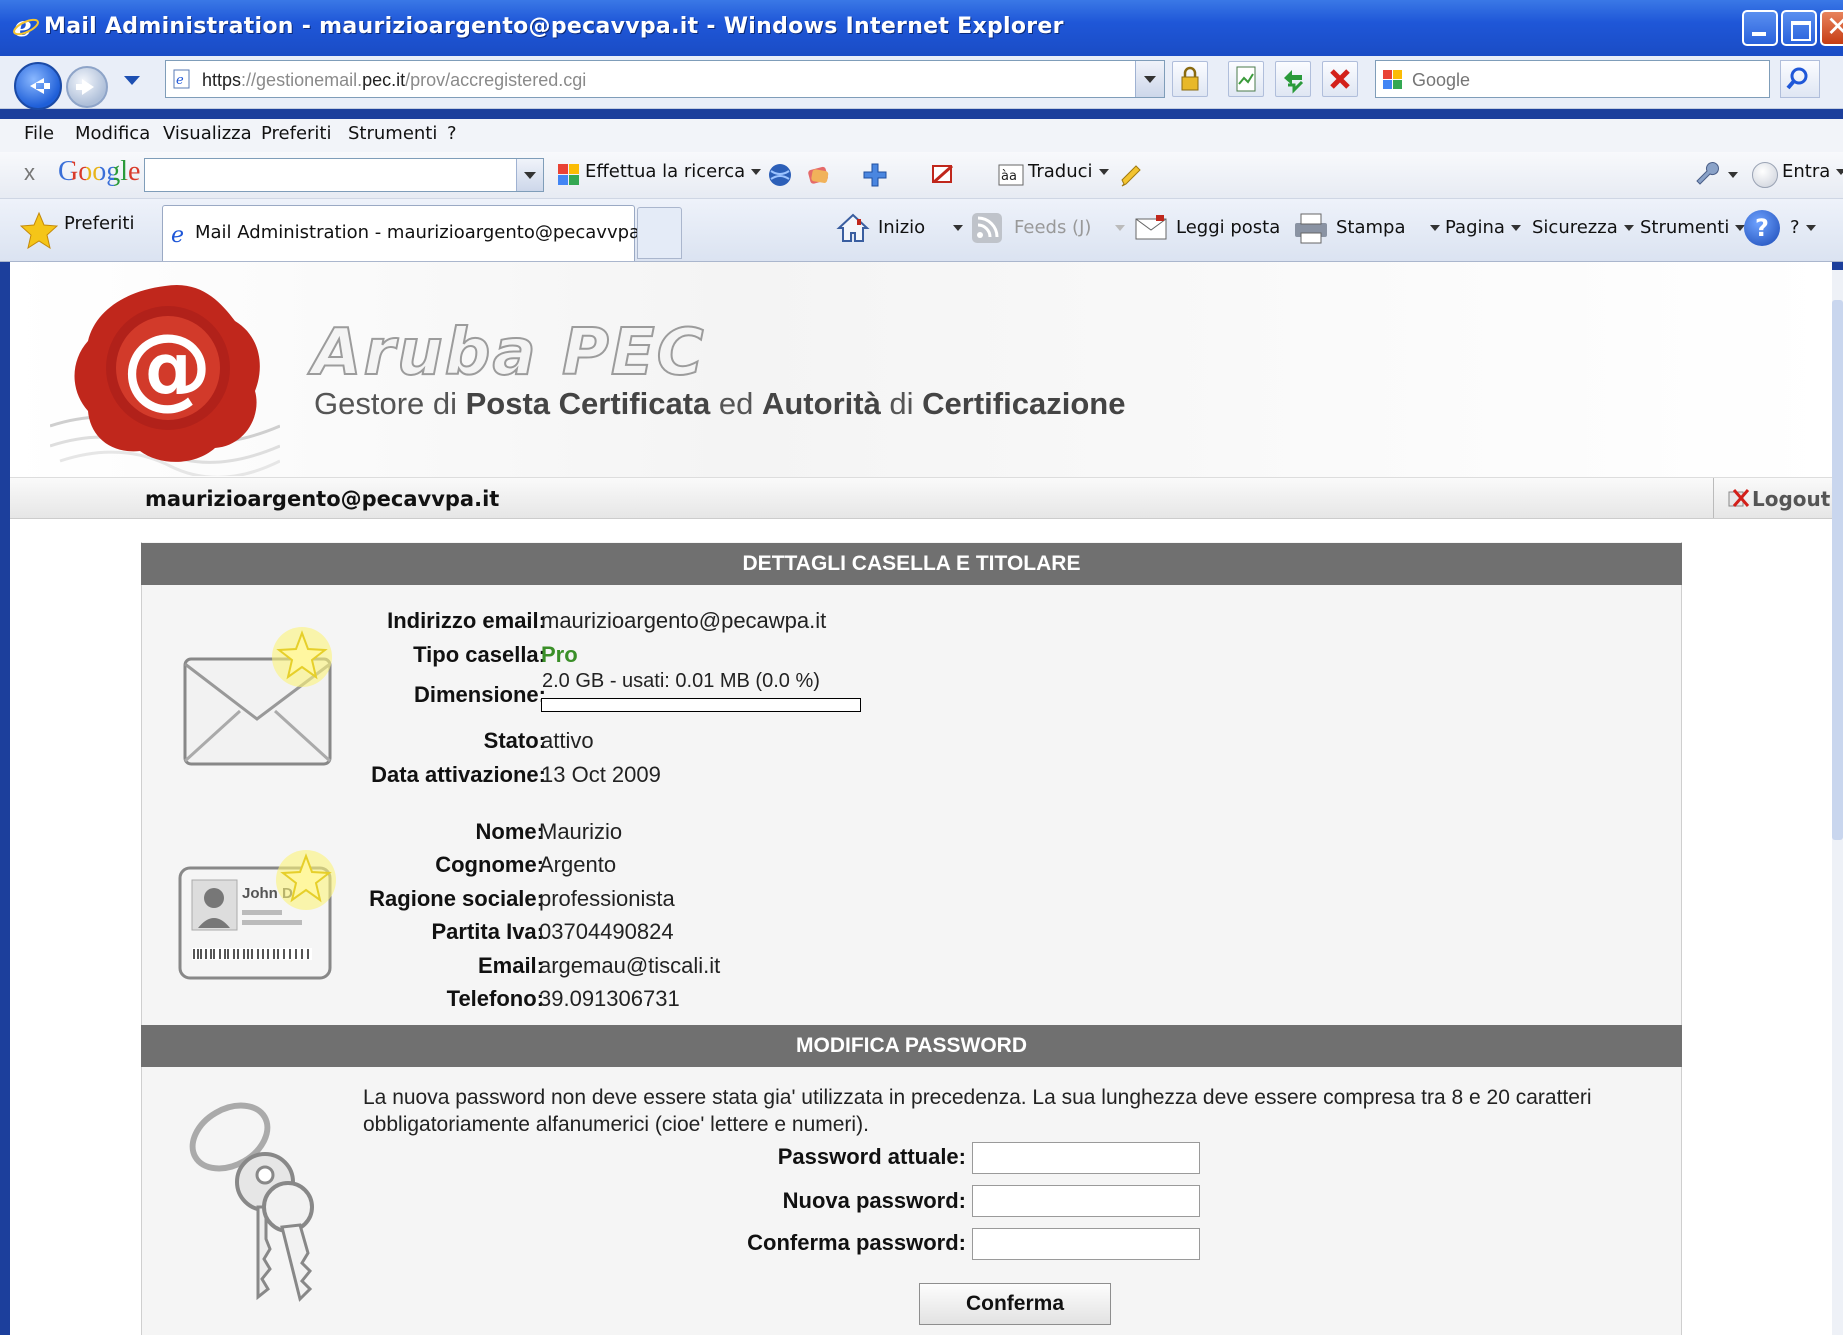 This screenshot has width=1843, height=1335. What do you see at coordinates (609, 998) in the screenshot?
I see `phone-value: 39.091306731` at bounding box center [609, 998].